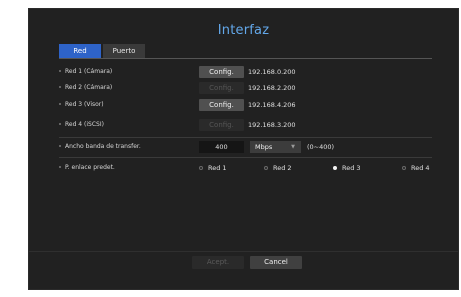  I want to click on config-button-red1: Config., so click(221, 72).